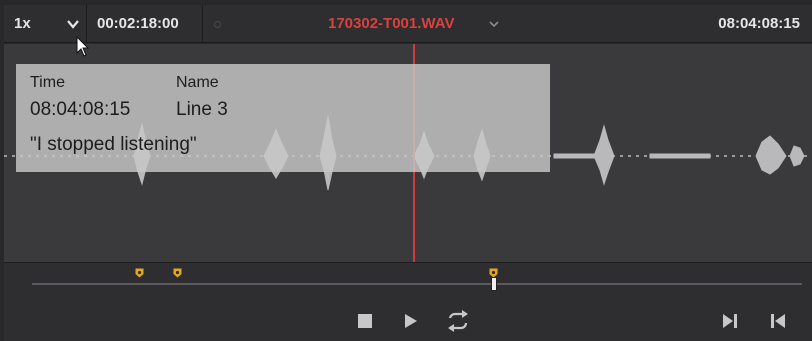 The width and height of the screenshot is (812, 341). Describe the element at coordinates (759, 23) in the screenshot. I see `record-timecode: 08:04:08:15` at that location.